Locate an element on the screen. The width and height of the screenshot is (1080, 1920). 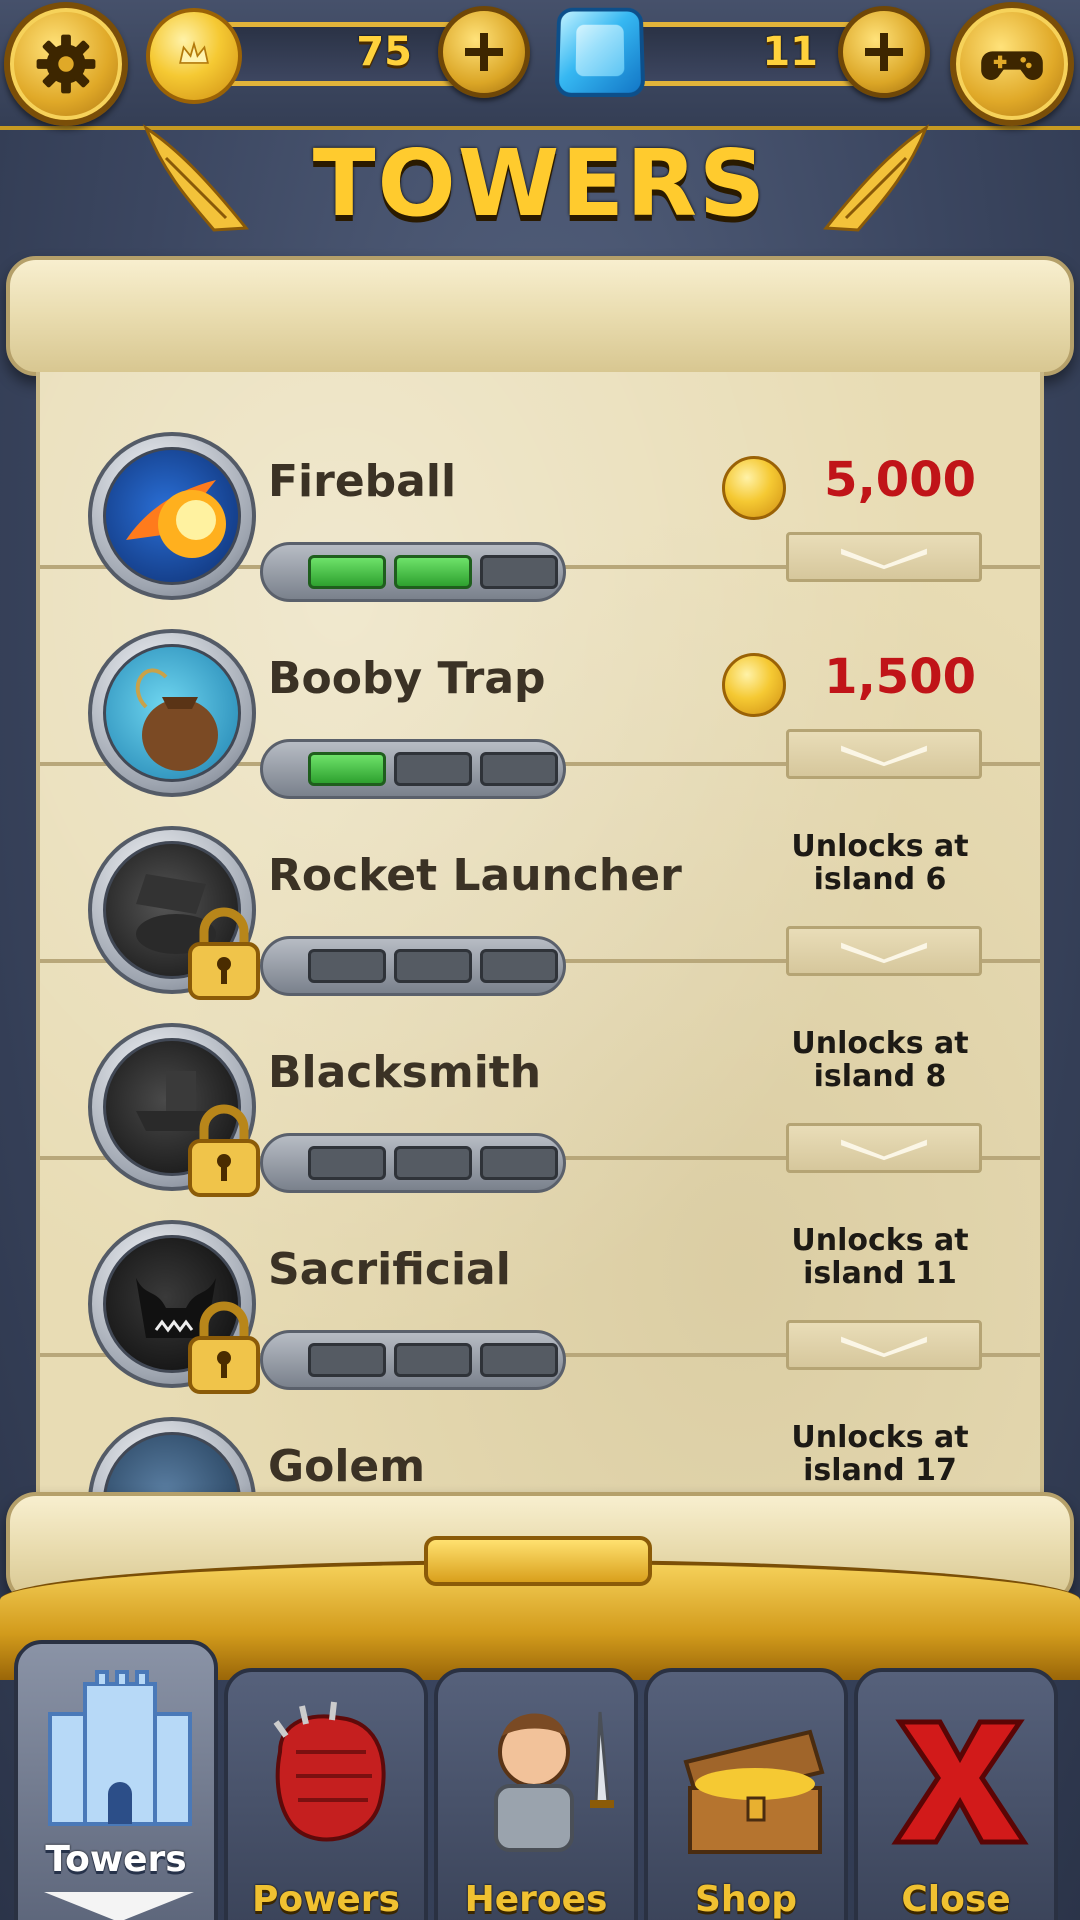
active-tab-indicator is located at coordinates (119, 1906).